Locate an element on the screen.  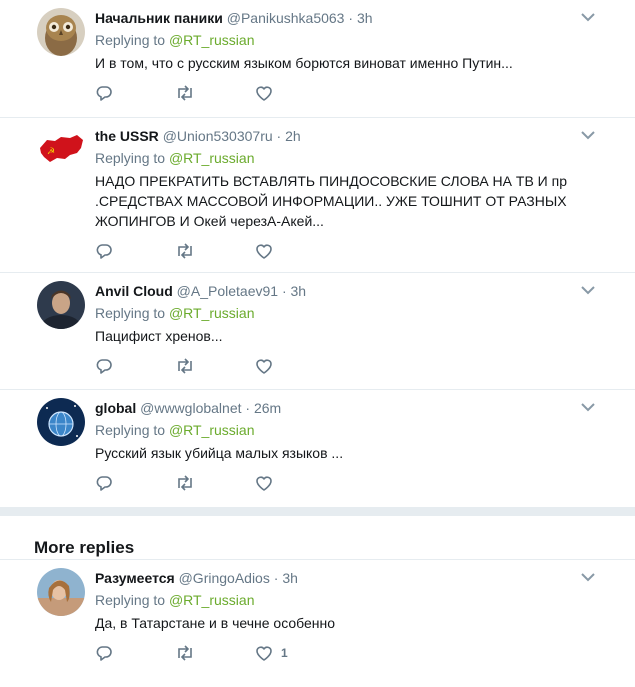
timestamp: 2h is located at coordinates (293, 136).